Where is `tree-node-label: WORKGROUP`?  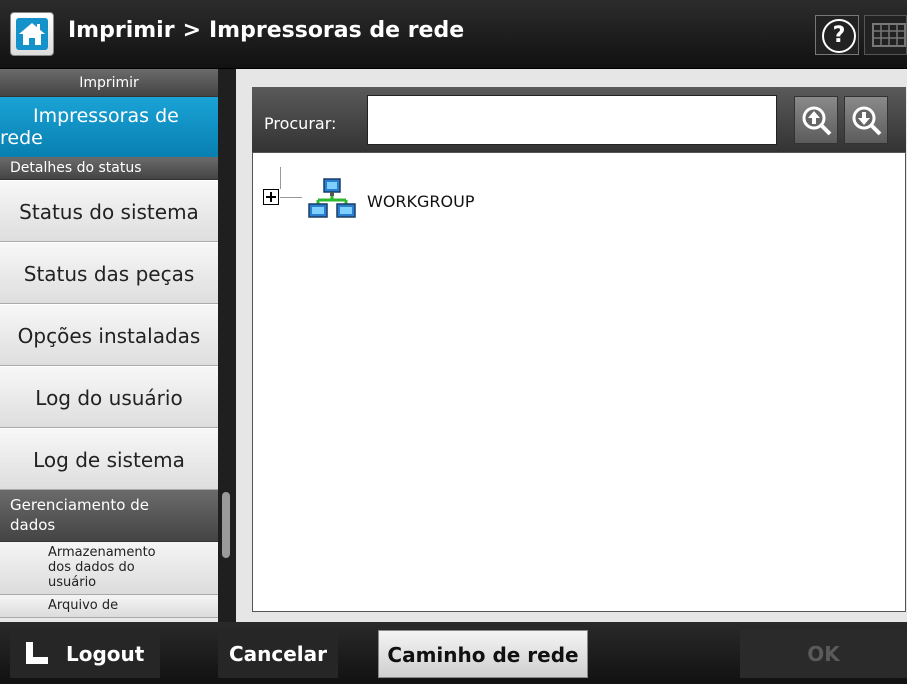 tree-node-label: WORKGROUP is located at coordinates (421, 201).